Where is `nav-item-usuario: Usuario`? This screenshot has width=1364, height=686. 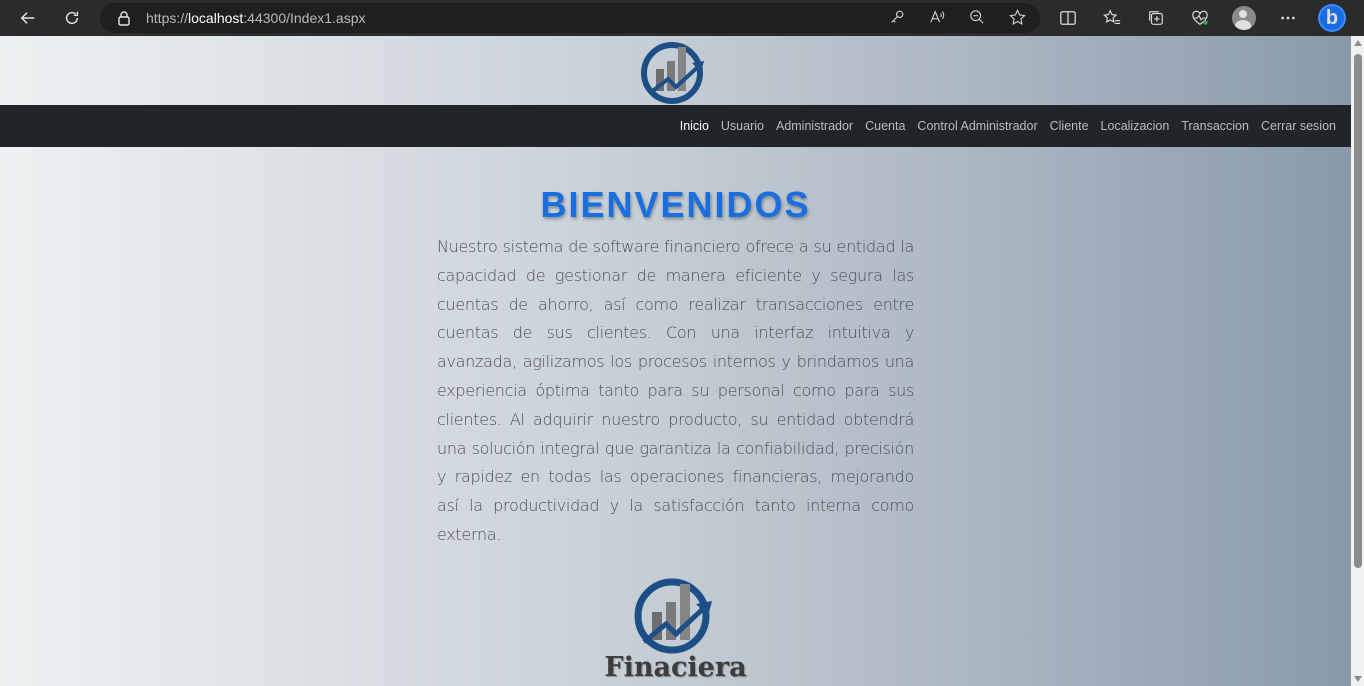
nav-item-usuario: Usuario is located at coordinates (742, 126).